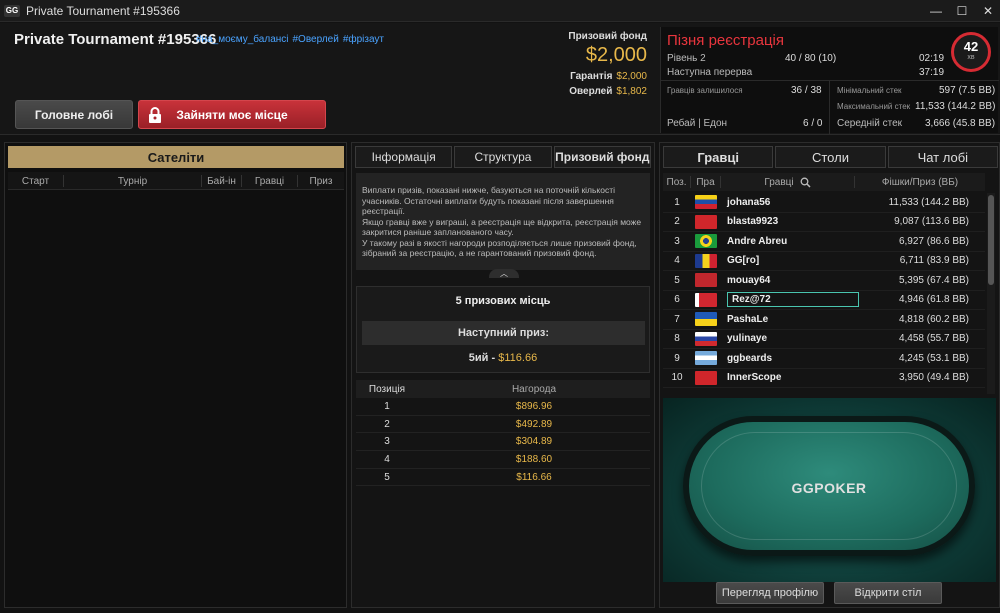  Describe the element at coordinates (824, 378) in the screenshot. I see `player-row: 10 InnerScope 3,950 (49.4 BB)` at that location.